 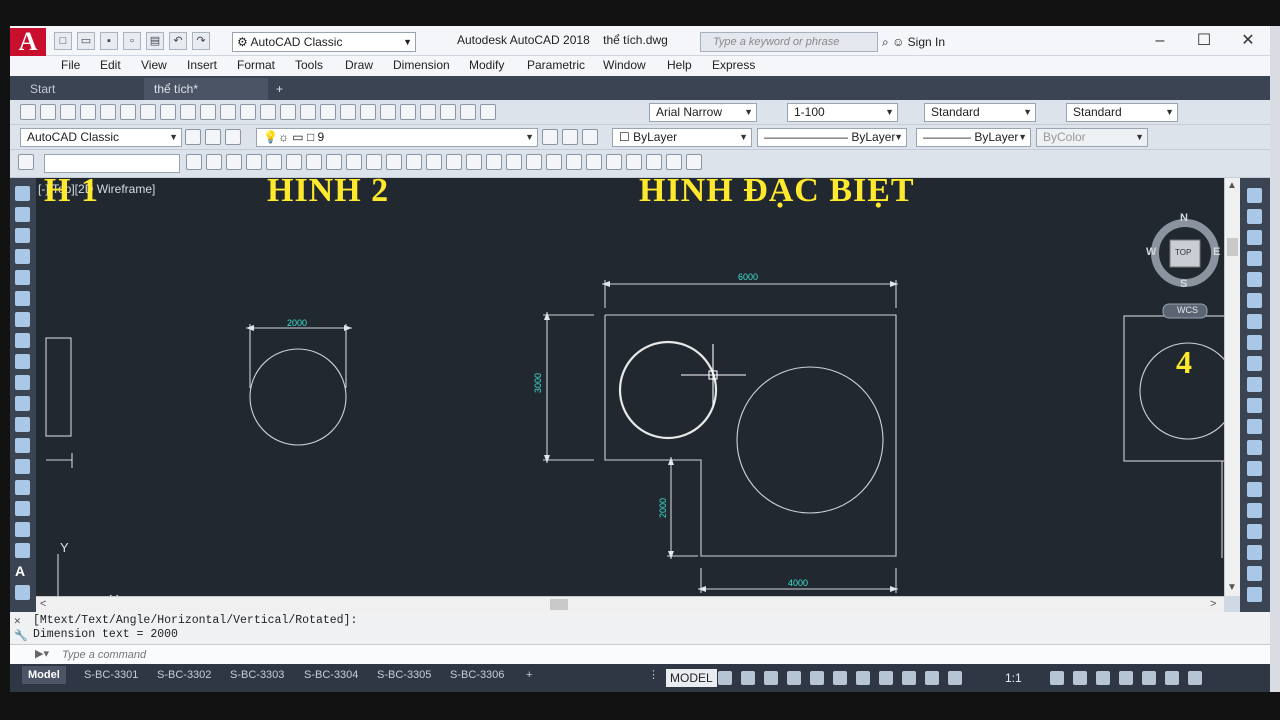 I want to click on spline-icon, so click(x=22, y=361).